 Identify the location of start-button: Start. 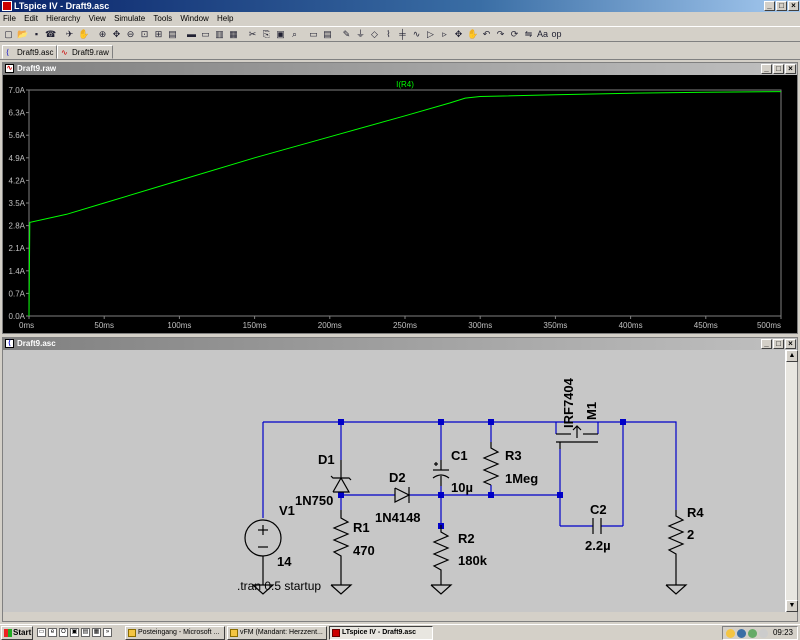
(17, 633).